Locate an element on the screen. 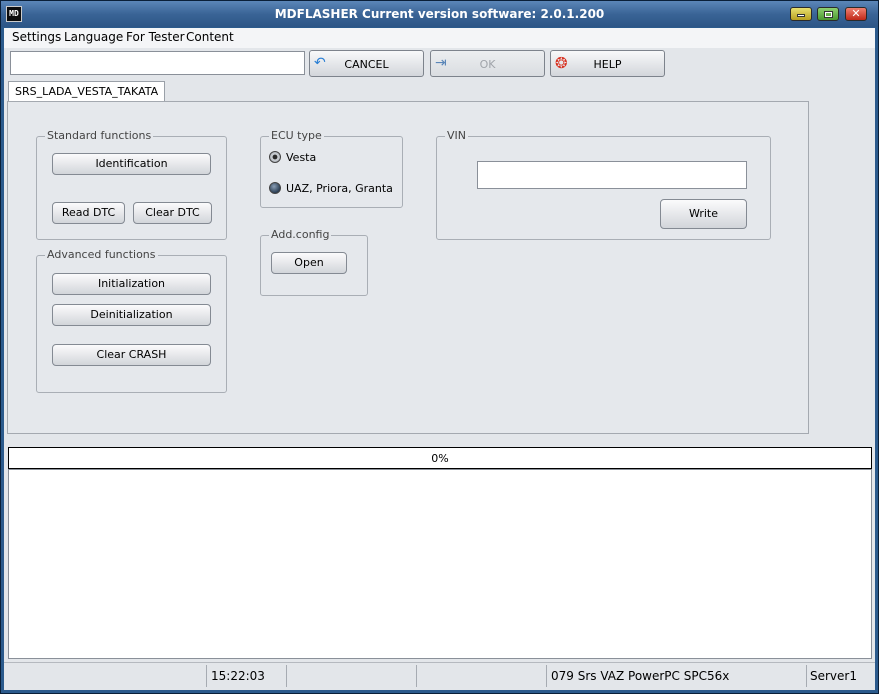  ok-label: OK is located at coordinates (487, 64).